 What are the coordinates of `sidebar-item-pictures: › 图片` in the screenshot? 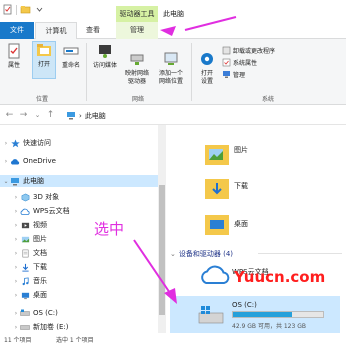 It's located at (29, 239).